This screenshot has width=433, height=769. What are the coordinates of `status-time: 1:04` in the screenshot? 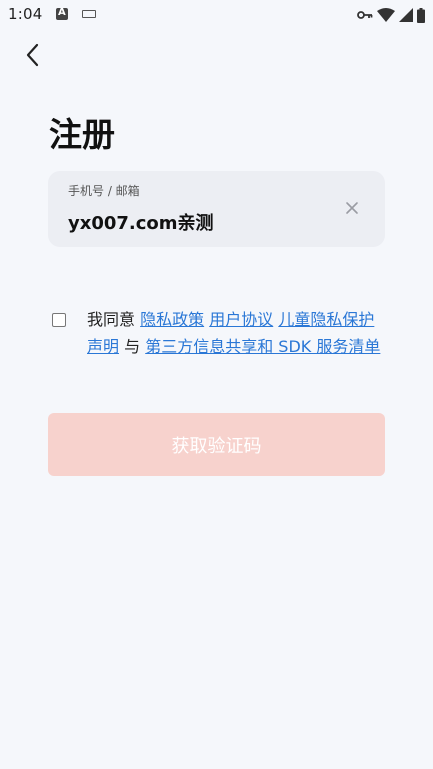 It's located at (25, 14).